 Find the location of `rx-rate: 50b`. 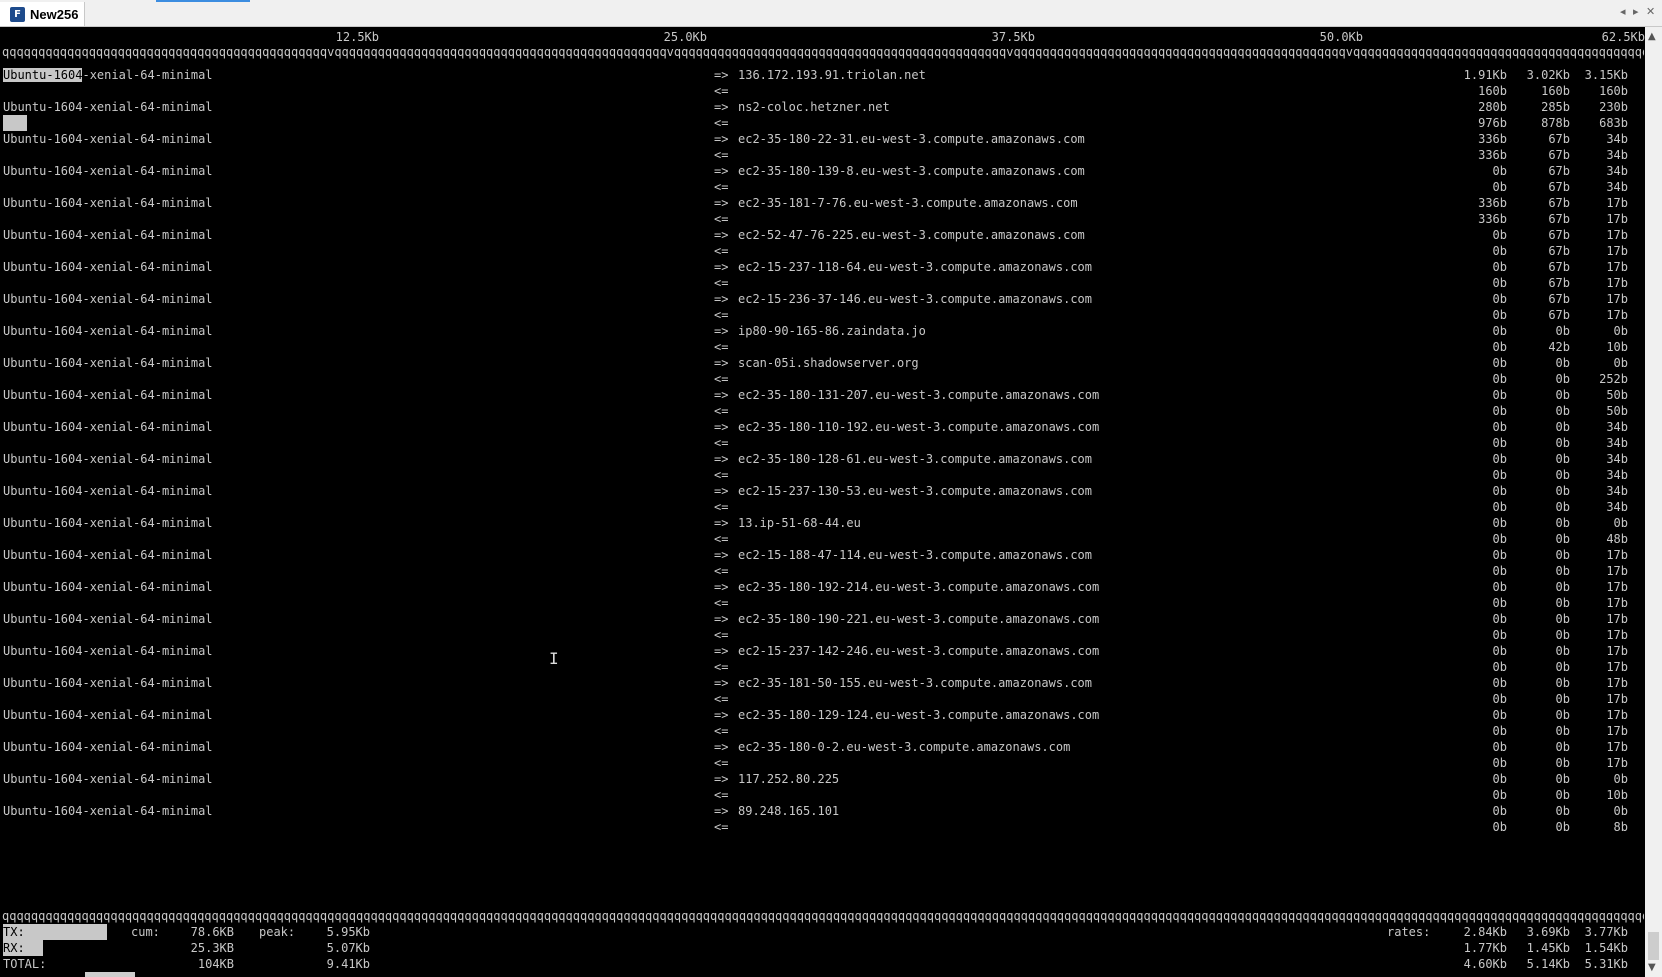

rx-rate: 50b is located at coordinates (1617, 411).